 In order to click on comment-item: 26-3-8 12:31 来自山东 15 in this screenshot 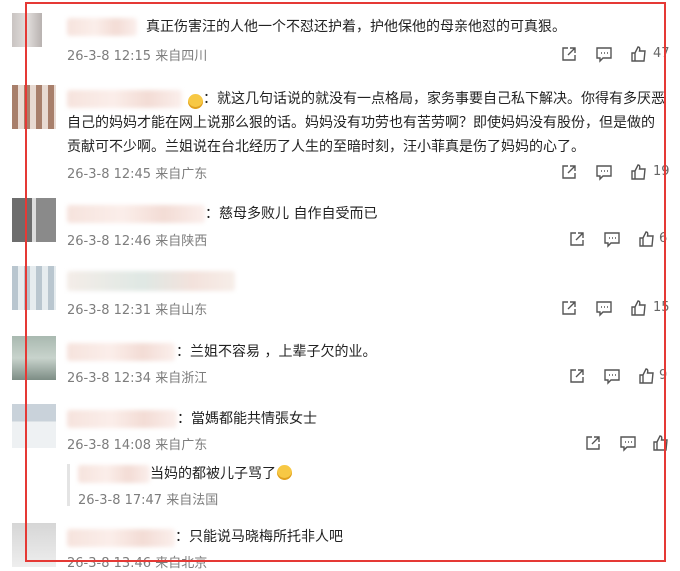, I will do `click(340, 293)`.